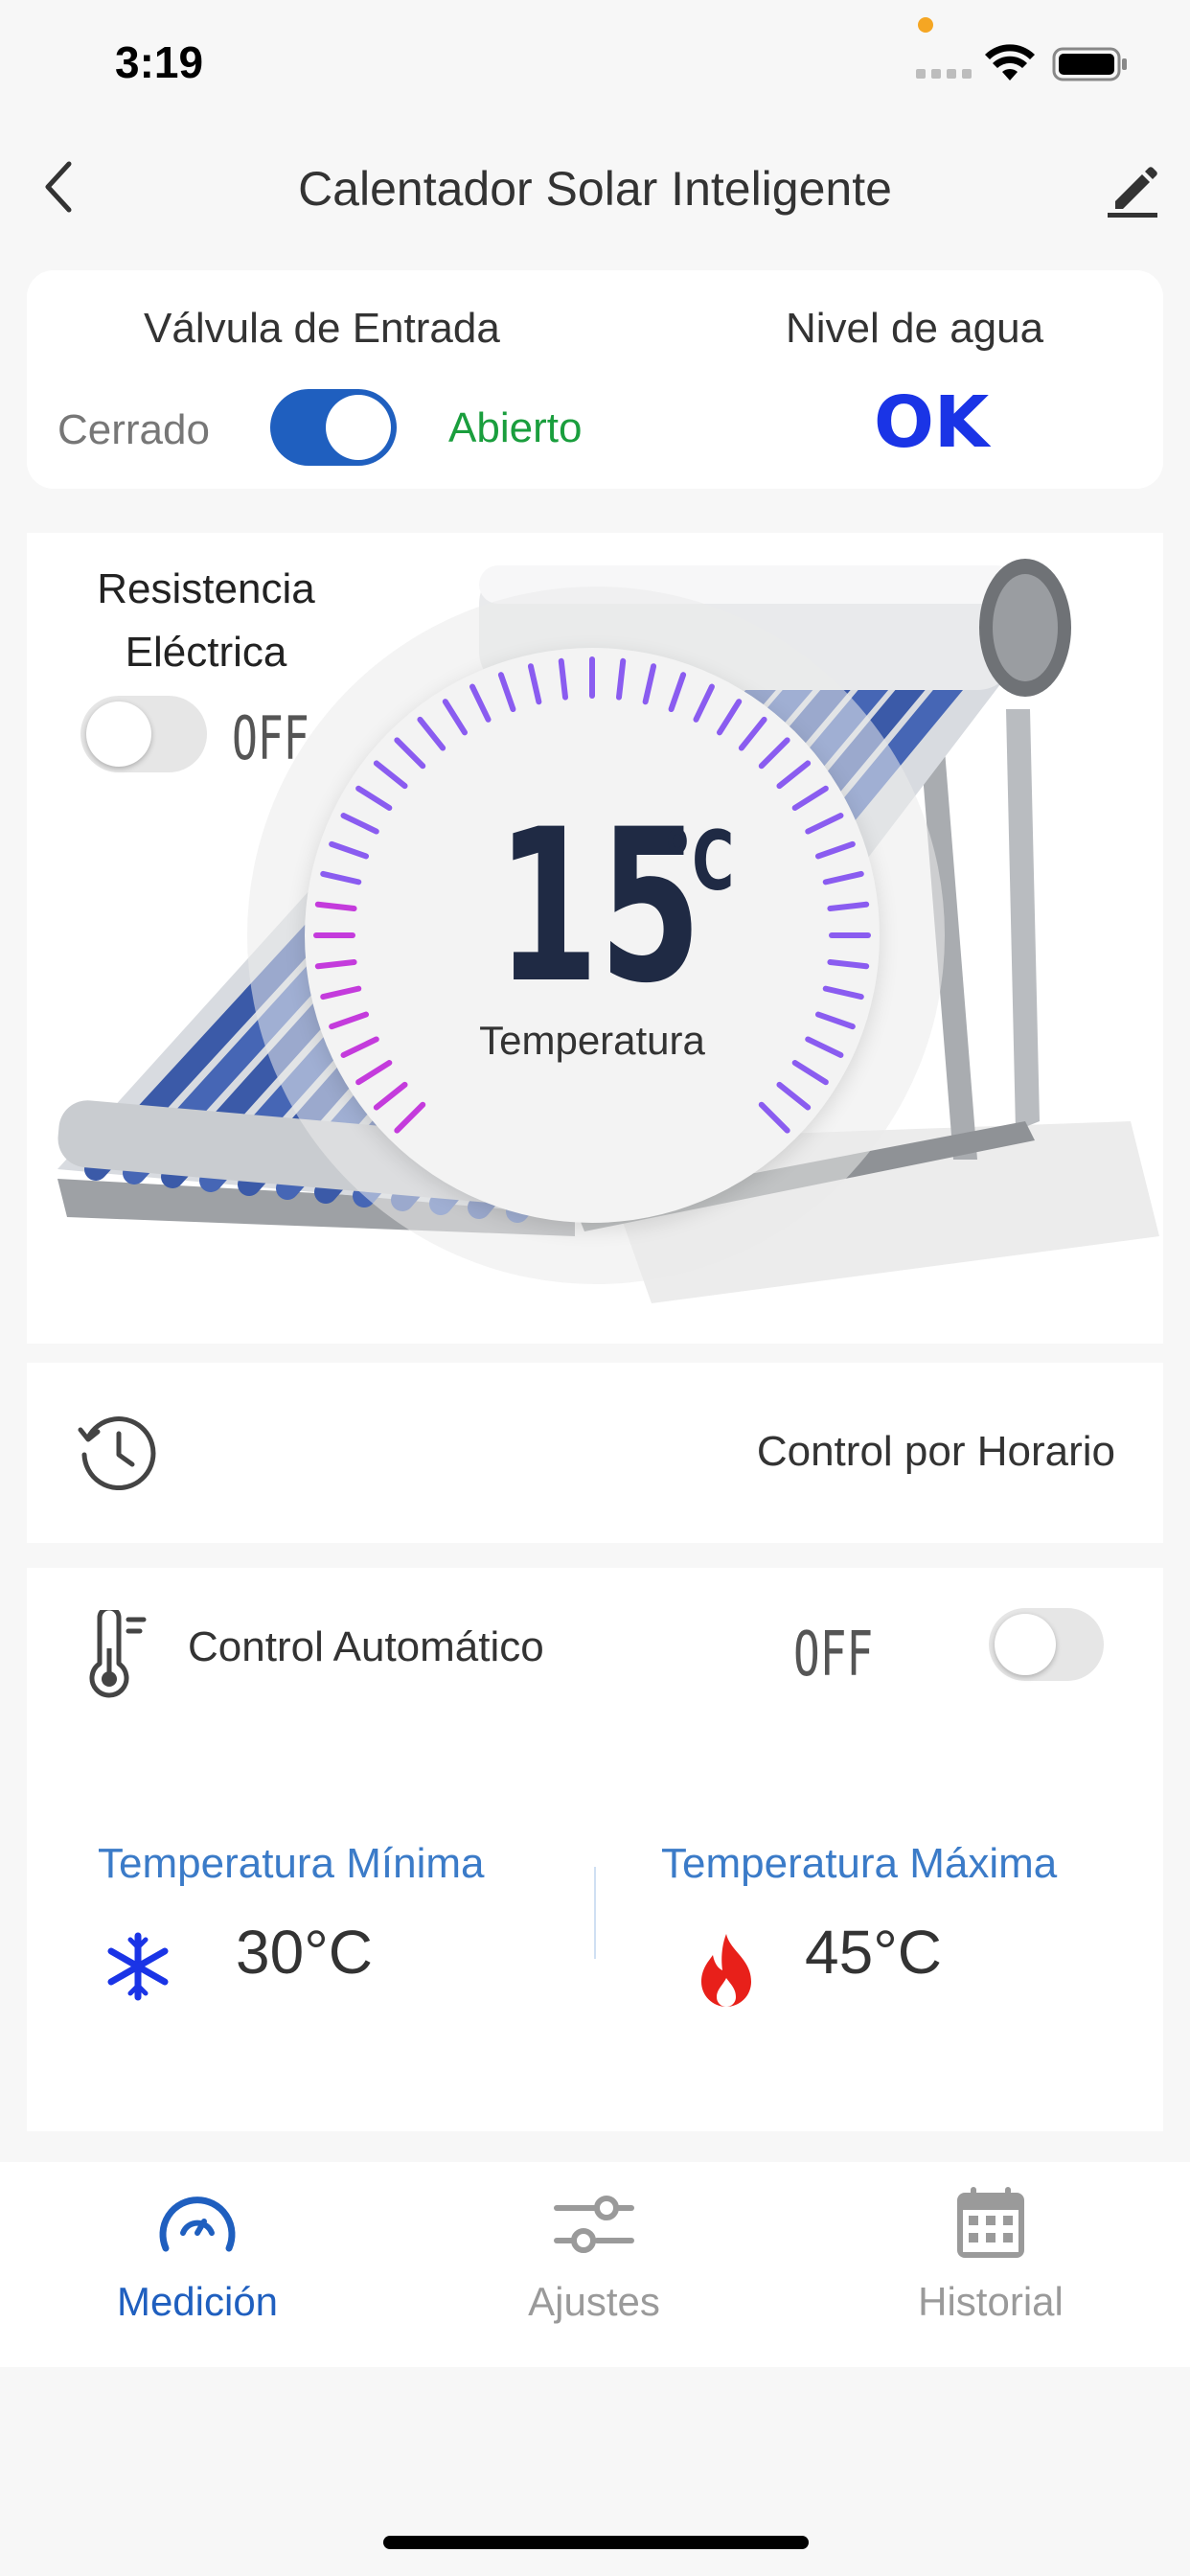 Image resolution: width=1190 pixels, height=2576 pixels. I want to click on tab-ajustes: Ajustes, so click(594, 2255).